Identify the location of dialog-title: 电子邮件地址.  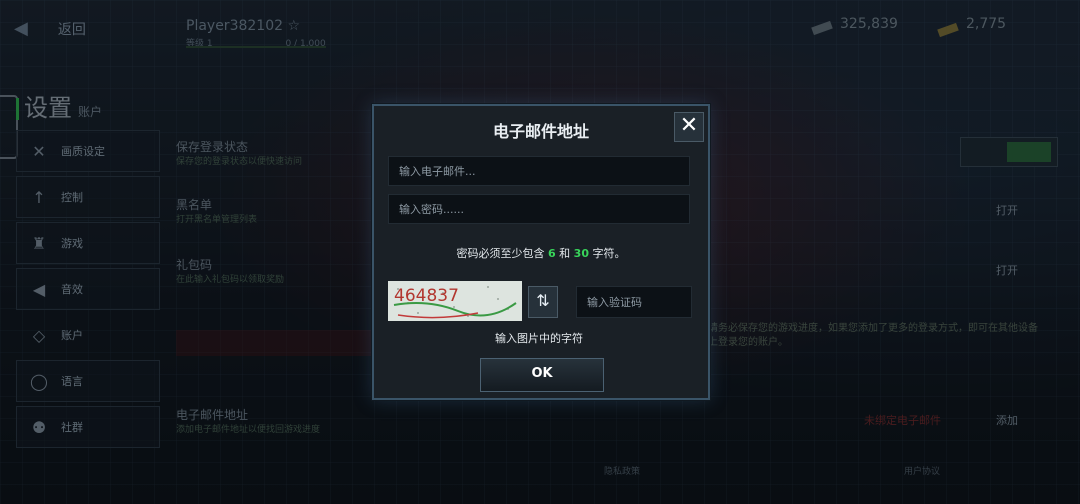
(540, 131).